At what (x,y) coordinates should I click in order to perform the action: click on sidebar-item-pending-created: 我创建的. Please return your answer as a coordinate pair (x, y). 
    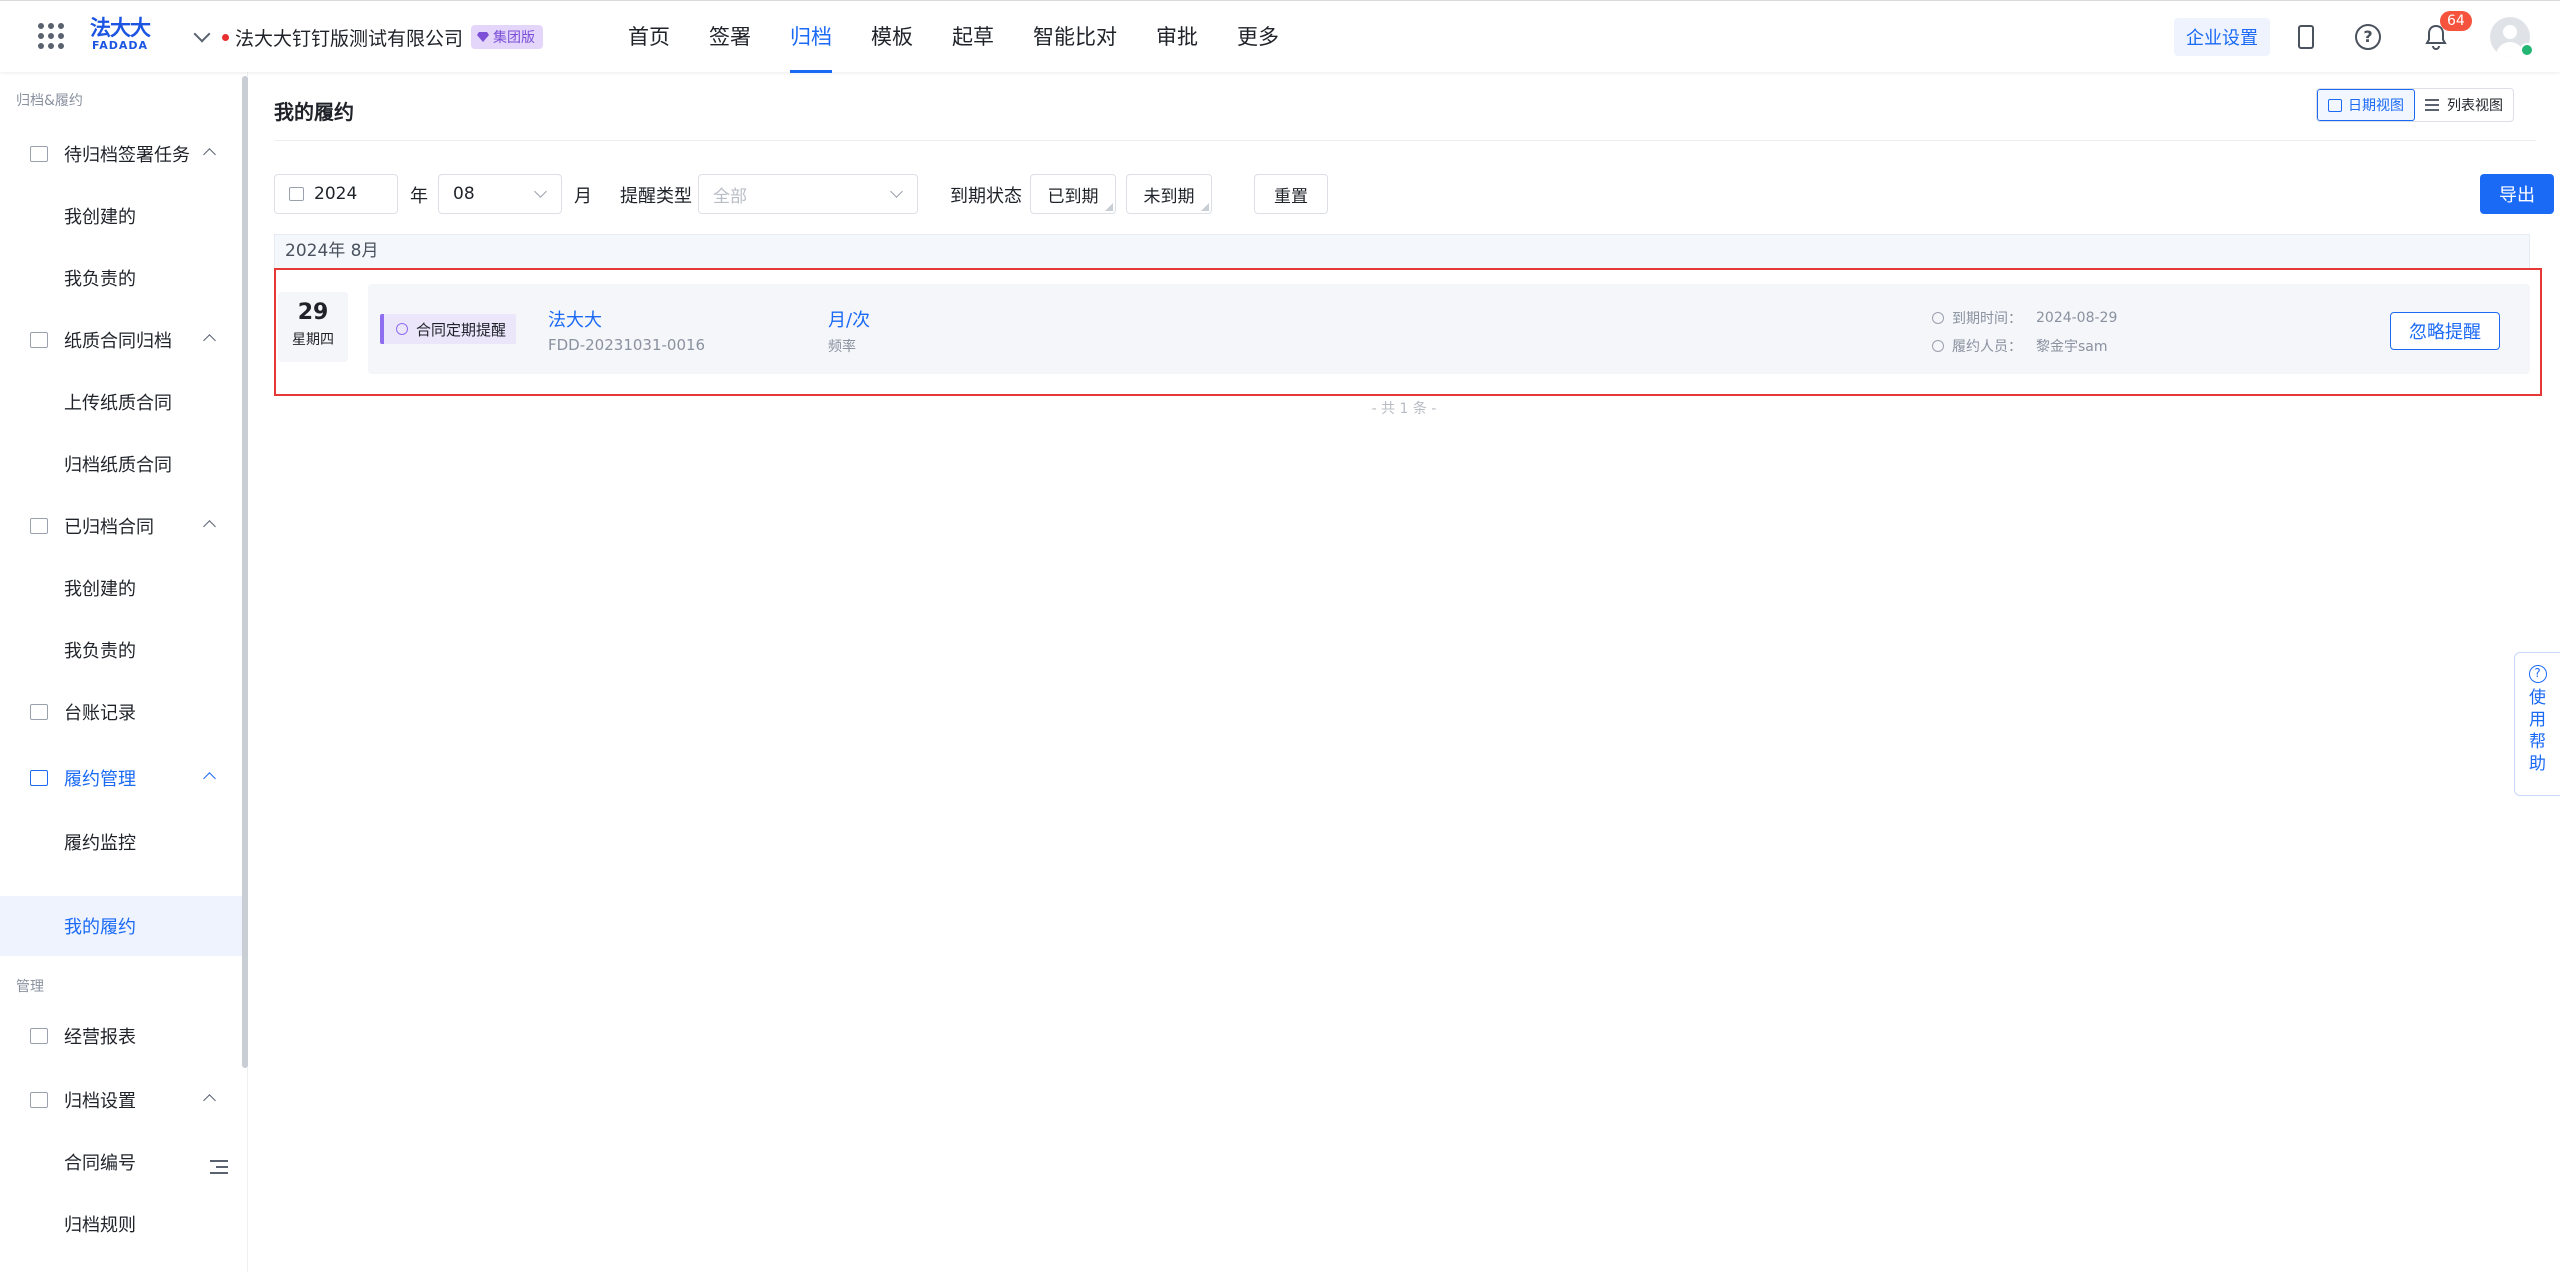
    Looking at the image, I should click on (121, 216).